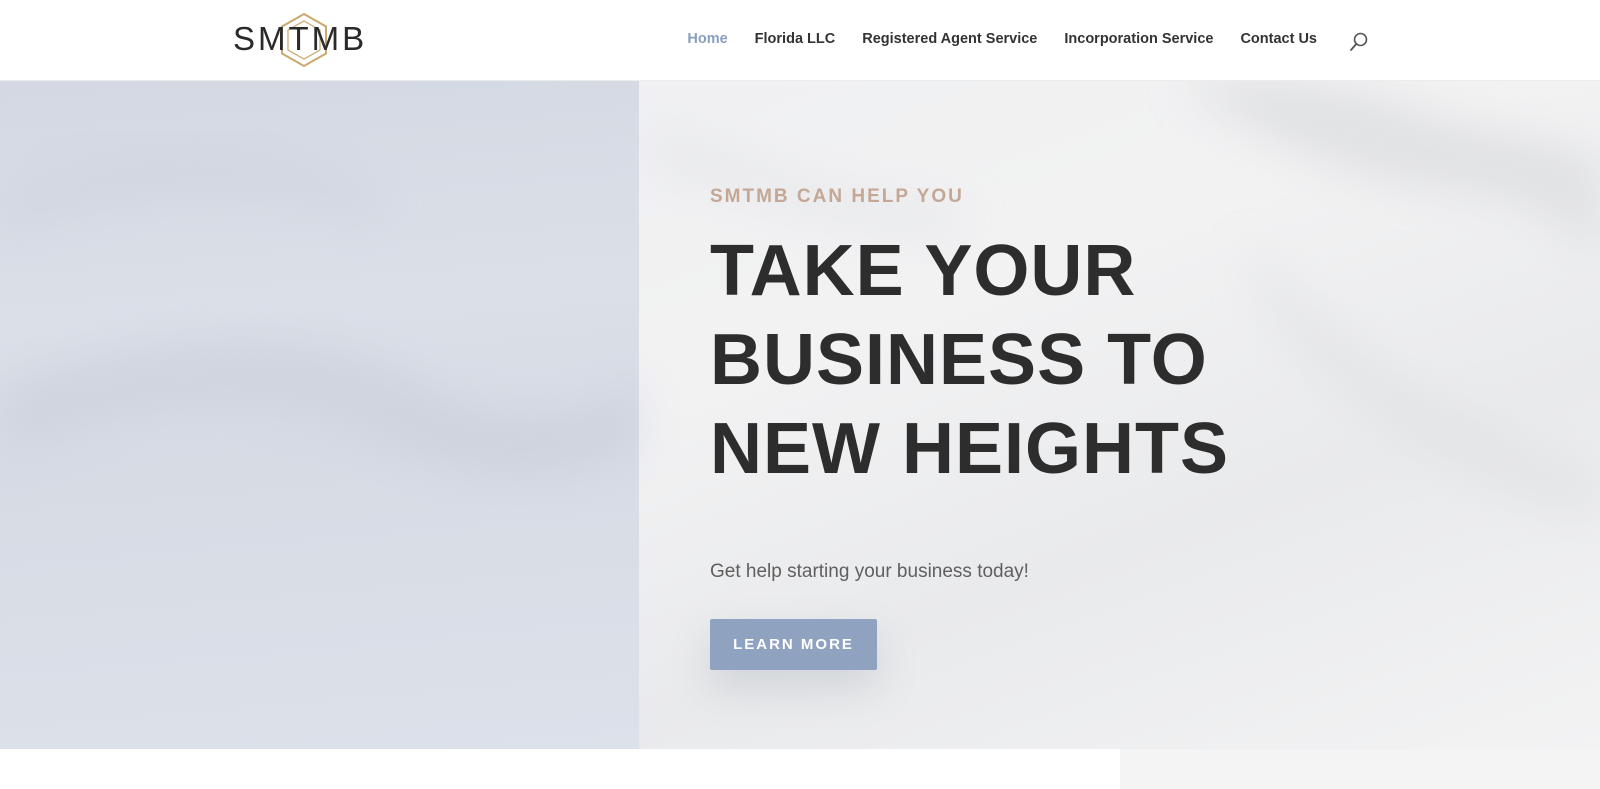 The image size is (1600, 789). Describe the element at coordinates (1138, 39) in the screenshot. I see `nav-item-incorporation-service: Incorporation Service` at that location.